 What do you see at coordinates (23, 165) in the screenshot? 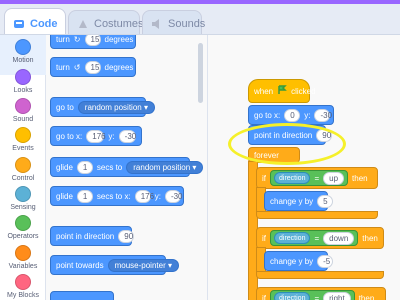
I see `control-dot-icon` at bounding box center [23, 165].